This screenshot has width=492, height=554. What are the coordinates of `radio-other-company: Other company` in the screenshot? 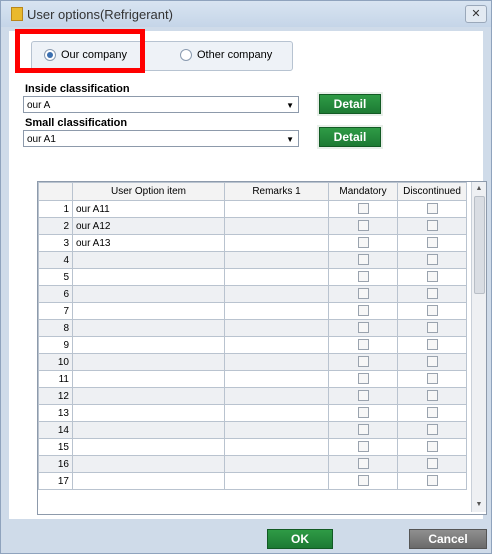 It's located at (226, 55).